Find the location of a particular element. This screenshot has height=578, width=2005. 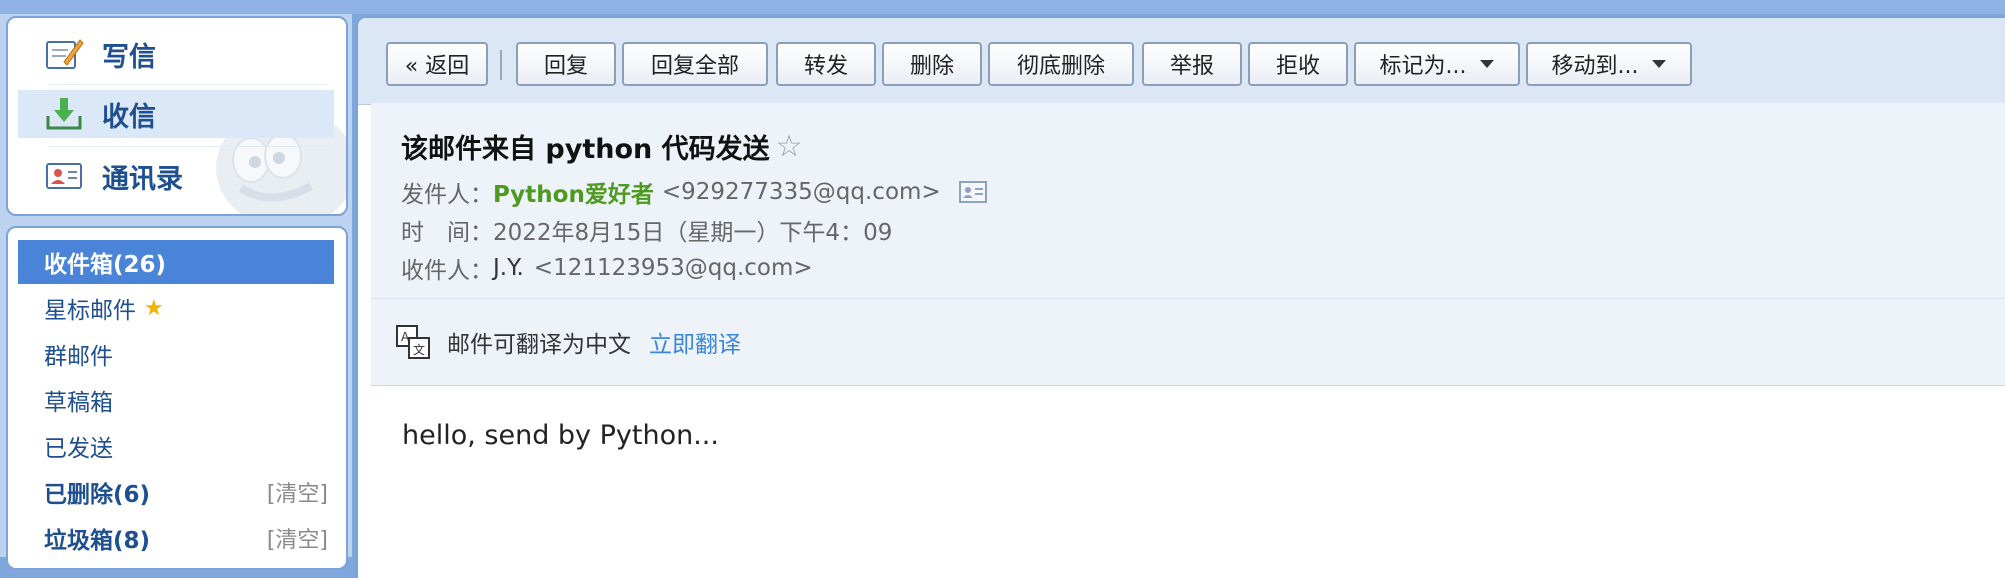

toolbar-separator is located at coordinates (501, 65).